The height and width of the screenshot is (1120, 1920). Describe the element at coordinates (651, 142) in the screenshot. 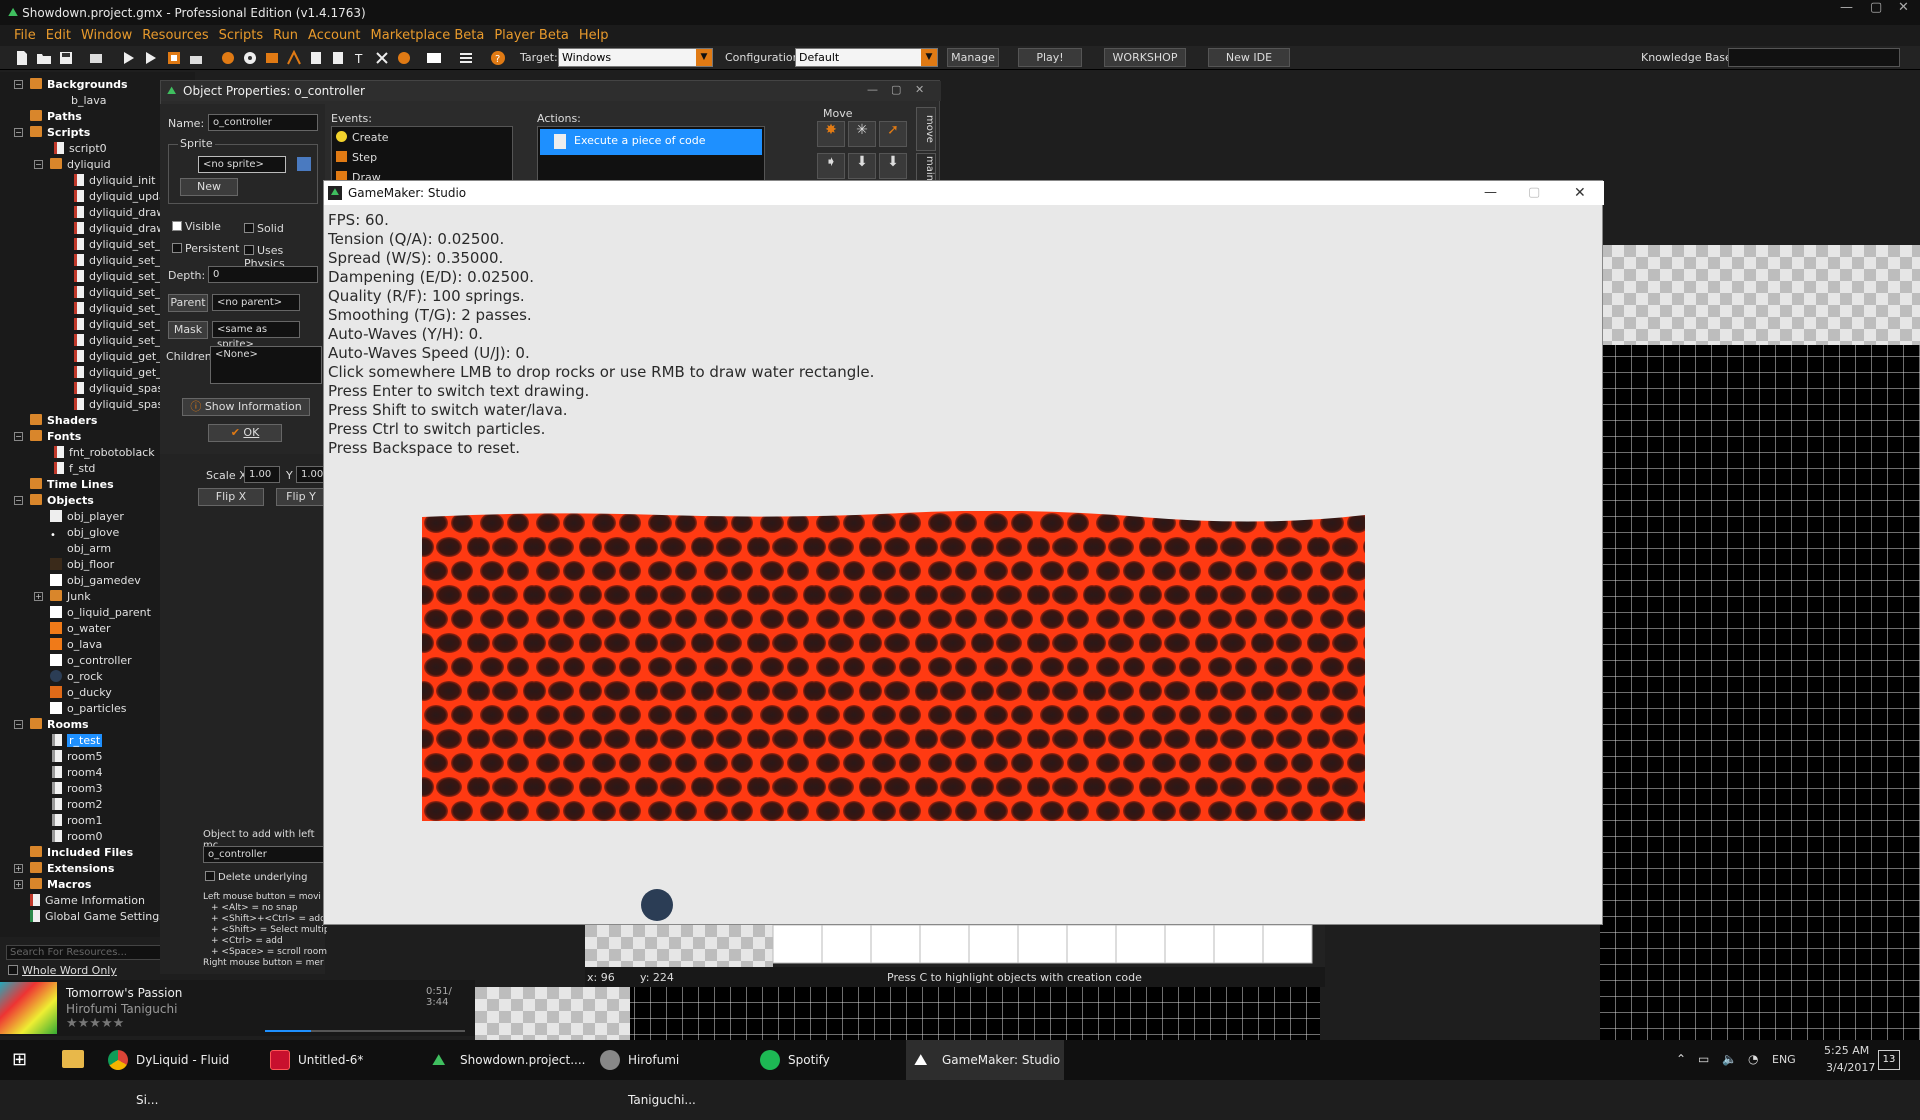

I see `action-execute-code: Execute a piece of code` at that location.